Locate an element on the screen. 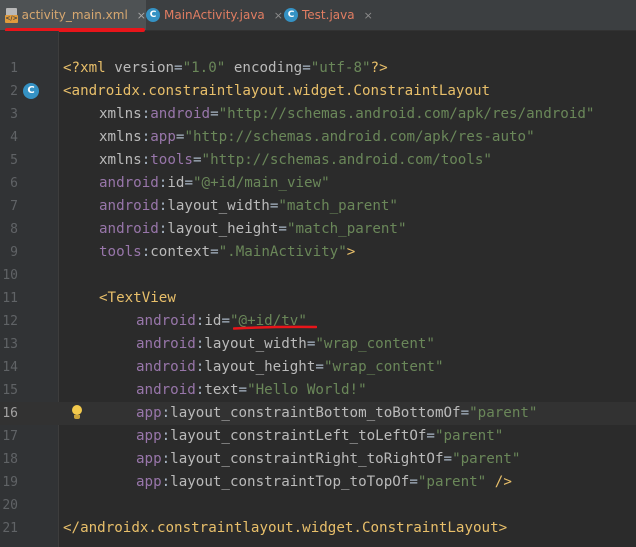 The height and width of the screenshot is (547, 636). code-text: <?xml version="1.0" encoding="utf-8"?> is located at coordinates (225, 68).